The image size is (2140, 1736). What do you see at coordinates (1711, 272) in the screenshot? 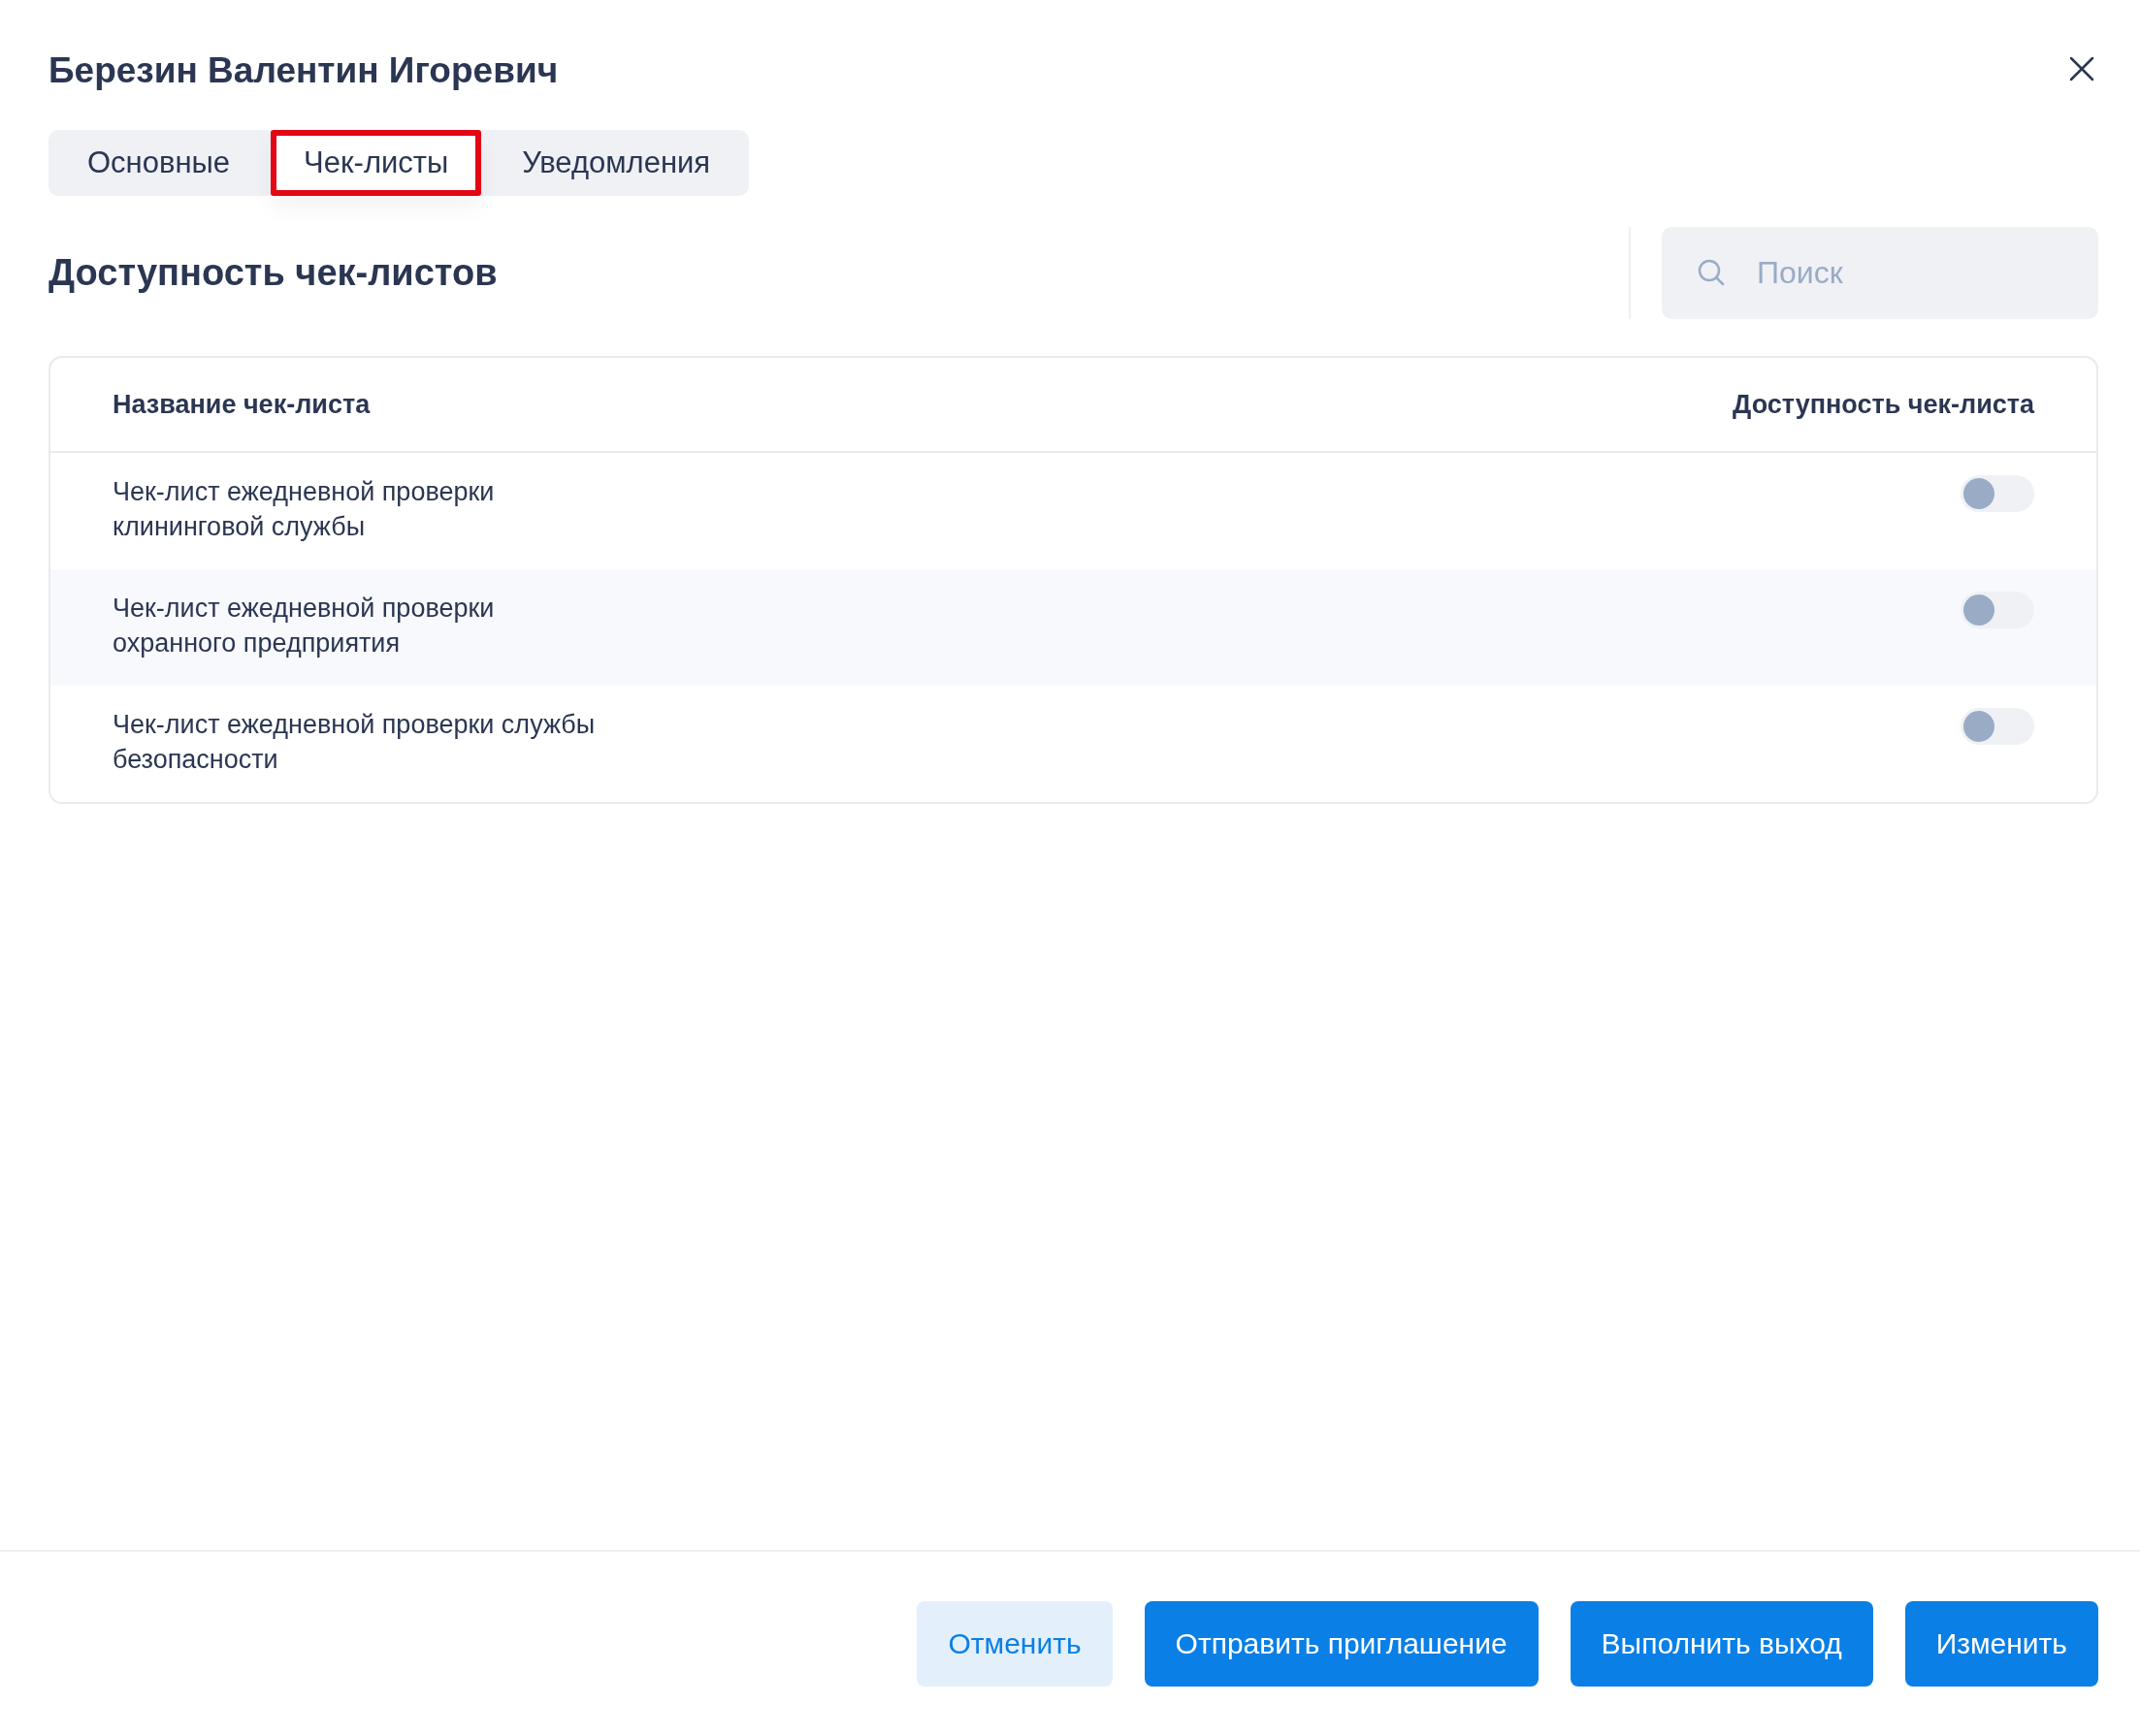
I see `search-icon` at bounding box center [1711, 272].